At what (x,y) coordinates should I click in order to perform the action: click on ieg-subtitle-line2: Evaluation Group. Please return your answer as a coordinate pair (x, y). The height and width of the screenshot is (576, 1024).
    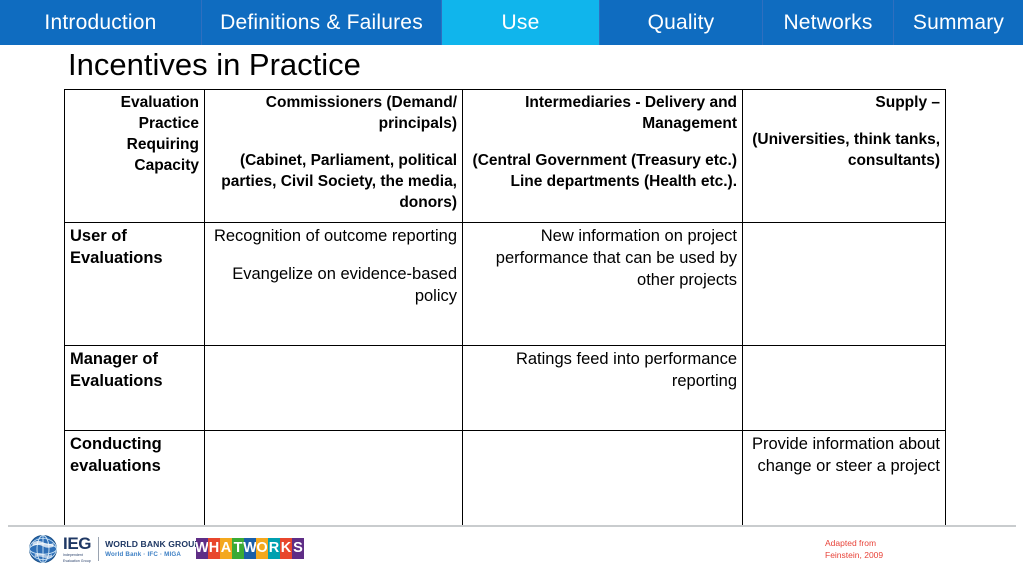
    Looking at the image, I should click on (77, 560).